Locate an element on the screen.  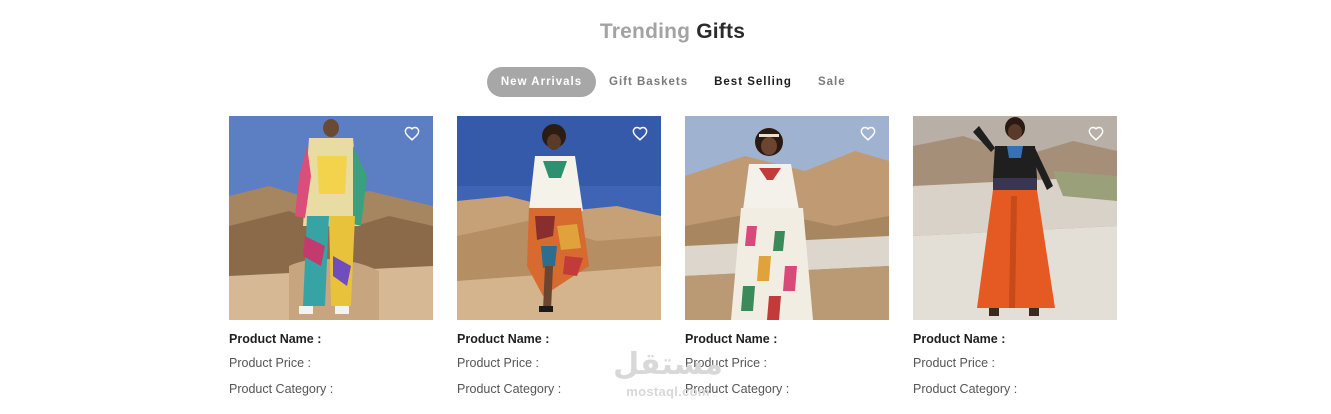
tab-gift-baskets: Gift Baskets is located at coordinates (648, 82).